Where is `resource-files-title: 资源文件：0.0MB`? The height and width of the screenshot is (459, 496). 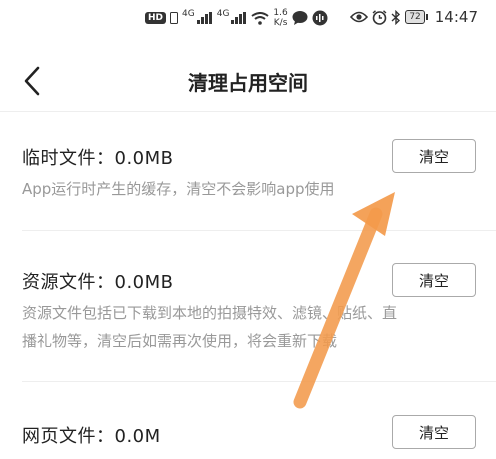
resource-files-title: 资源文件：0.0MB is located at coordinates (98, 282).